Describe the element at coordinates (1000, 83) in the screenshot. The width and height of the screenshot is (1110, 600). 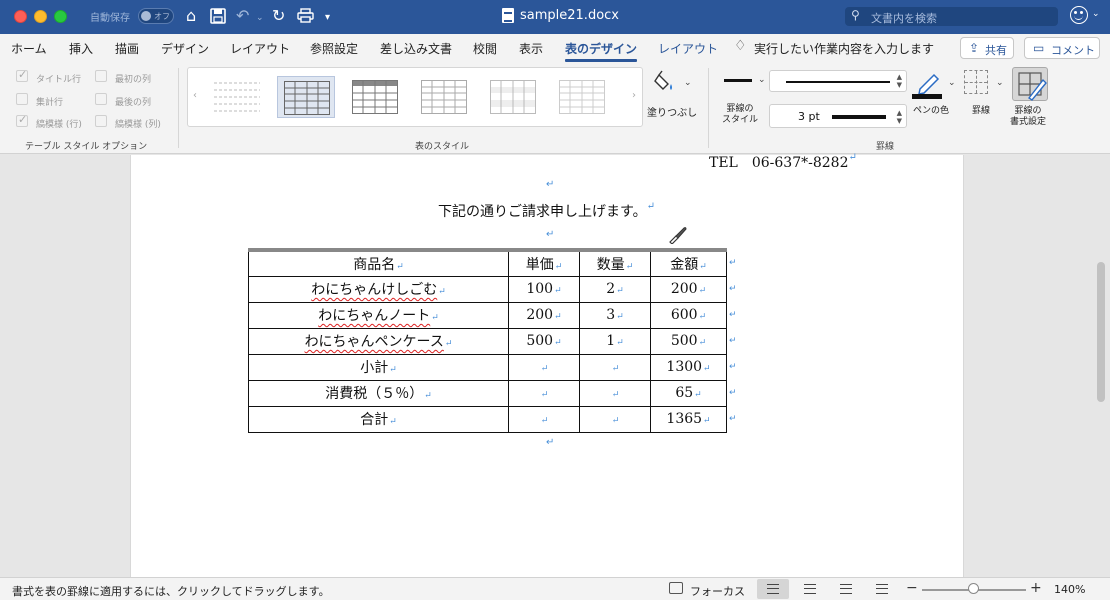
I see `borders-dropdown-icon: ⌄` at that location.